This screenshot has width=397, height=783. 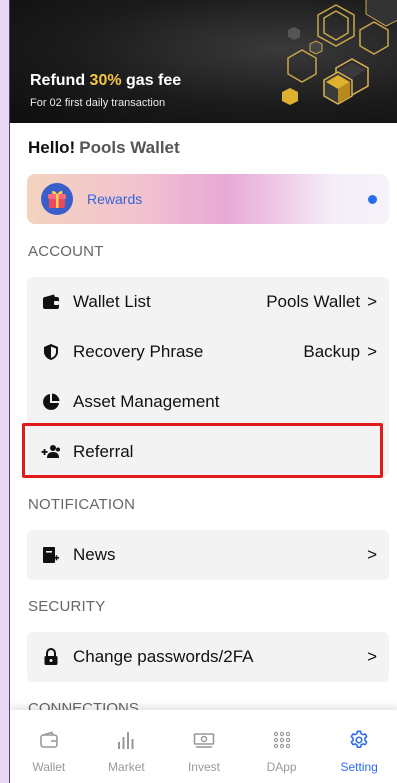 I want to click on nav-setting-label: Setting, so click(x=359, y=767).